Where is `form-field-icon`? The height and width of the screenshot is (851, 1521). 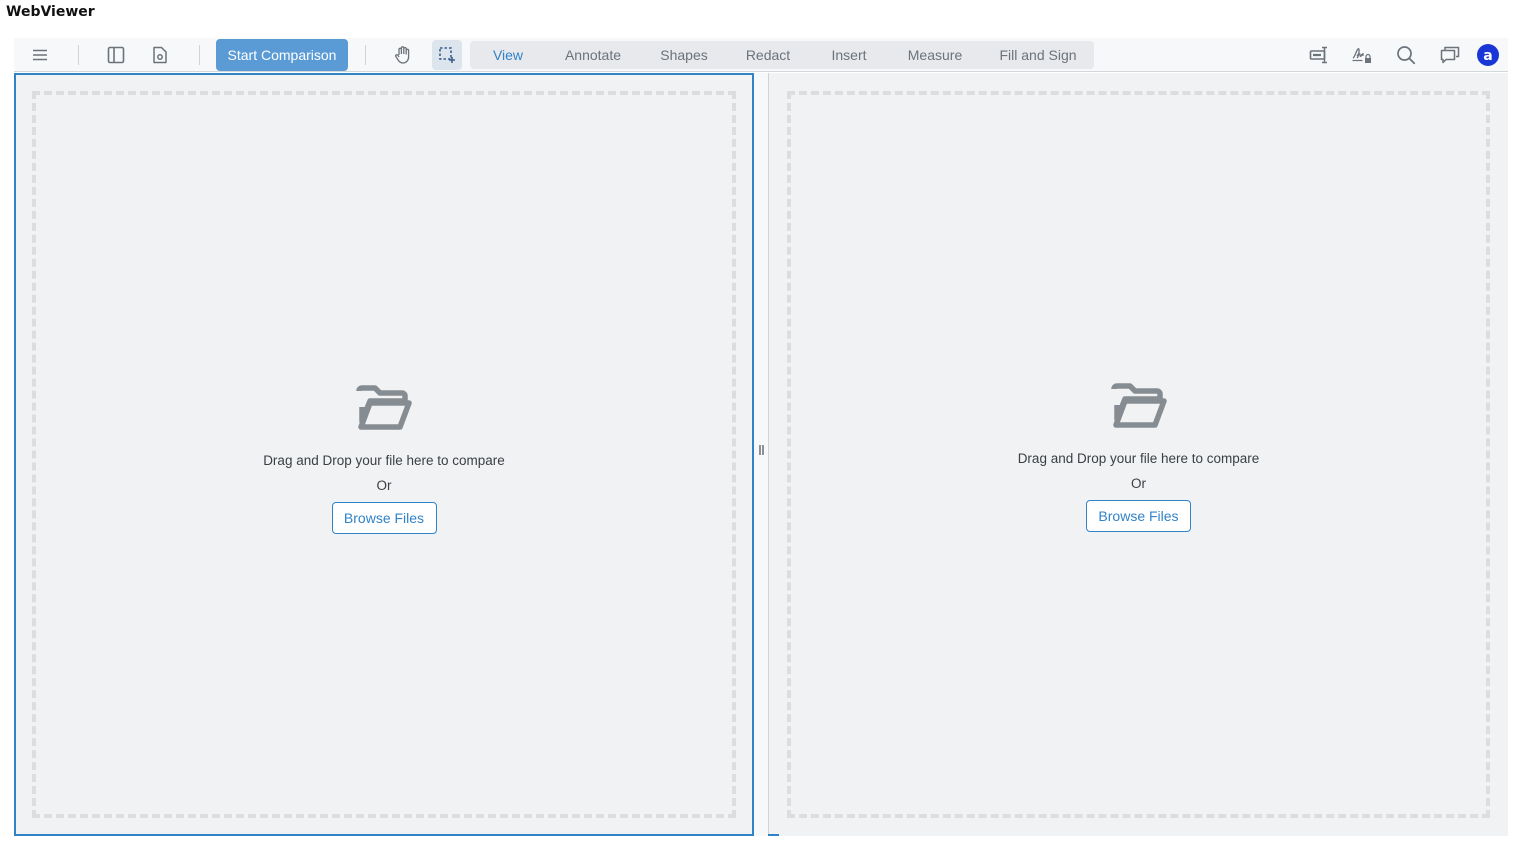 form-field-icon is located at coordinates (1319, 55).